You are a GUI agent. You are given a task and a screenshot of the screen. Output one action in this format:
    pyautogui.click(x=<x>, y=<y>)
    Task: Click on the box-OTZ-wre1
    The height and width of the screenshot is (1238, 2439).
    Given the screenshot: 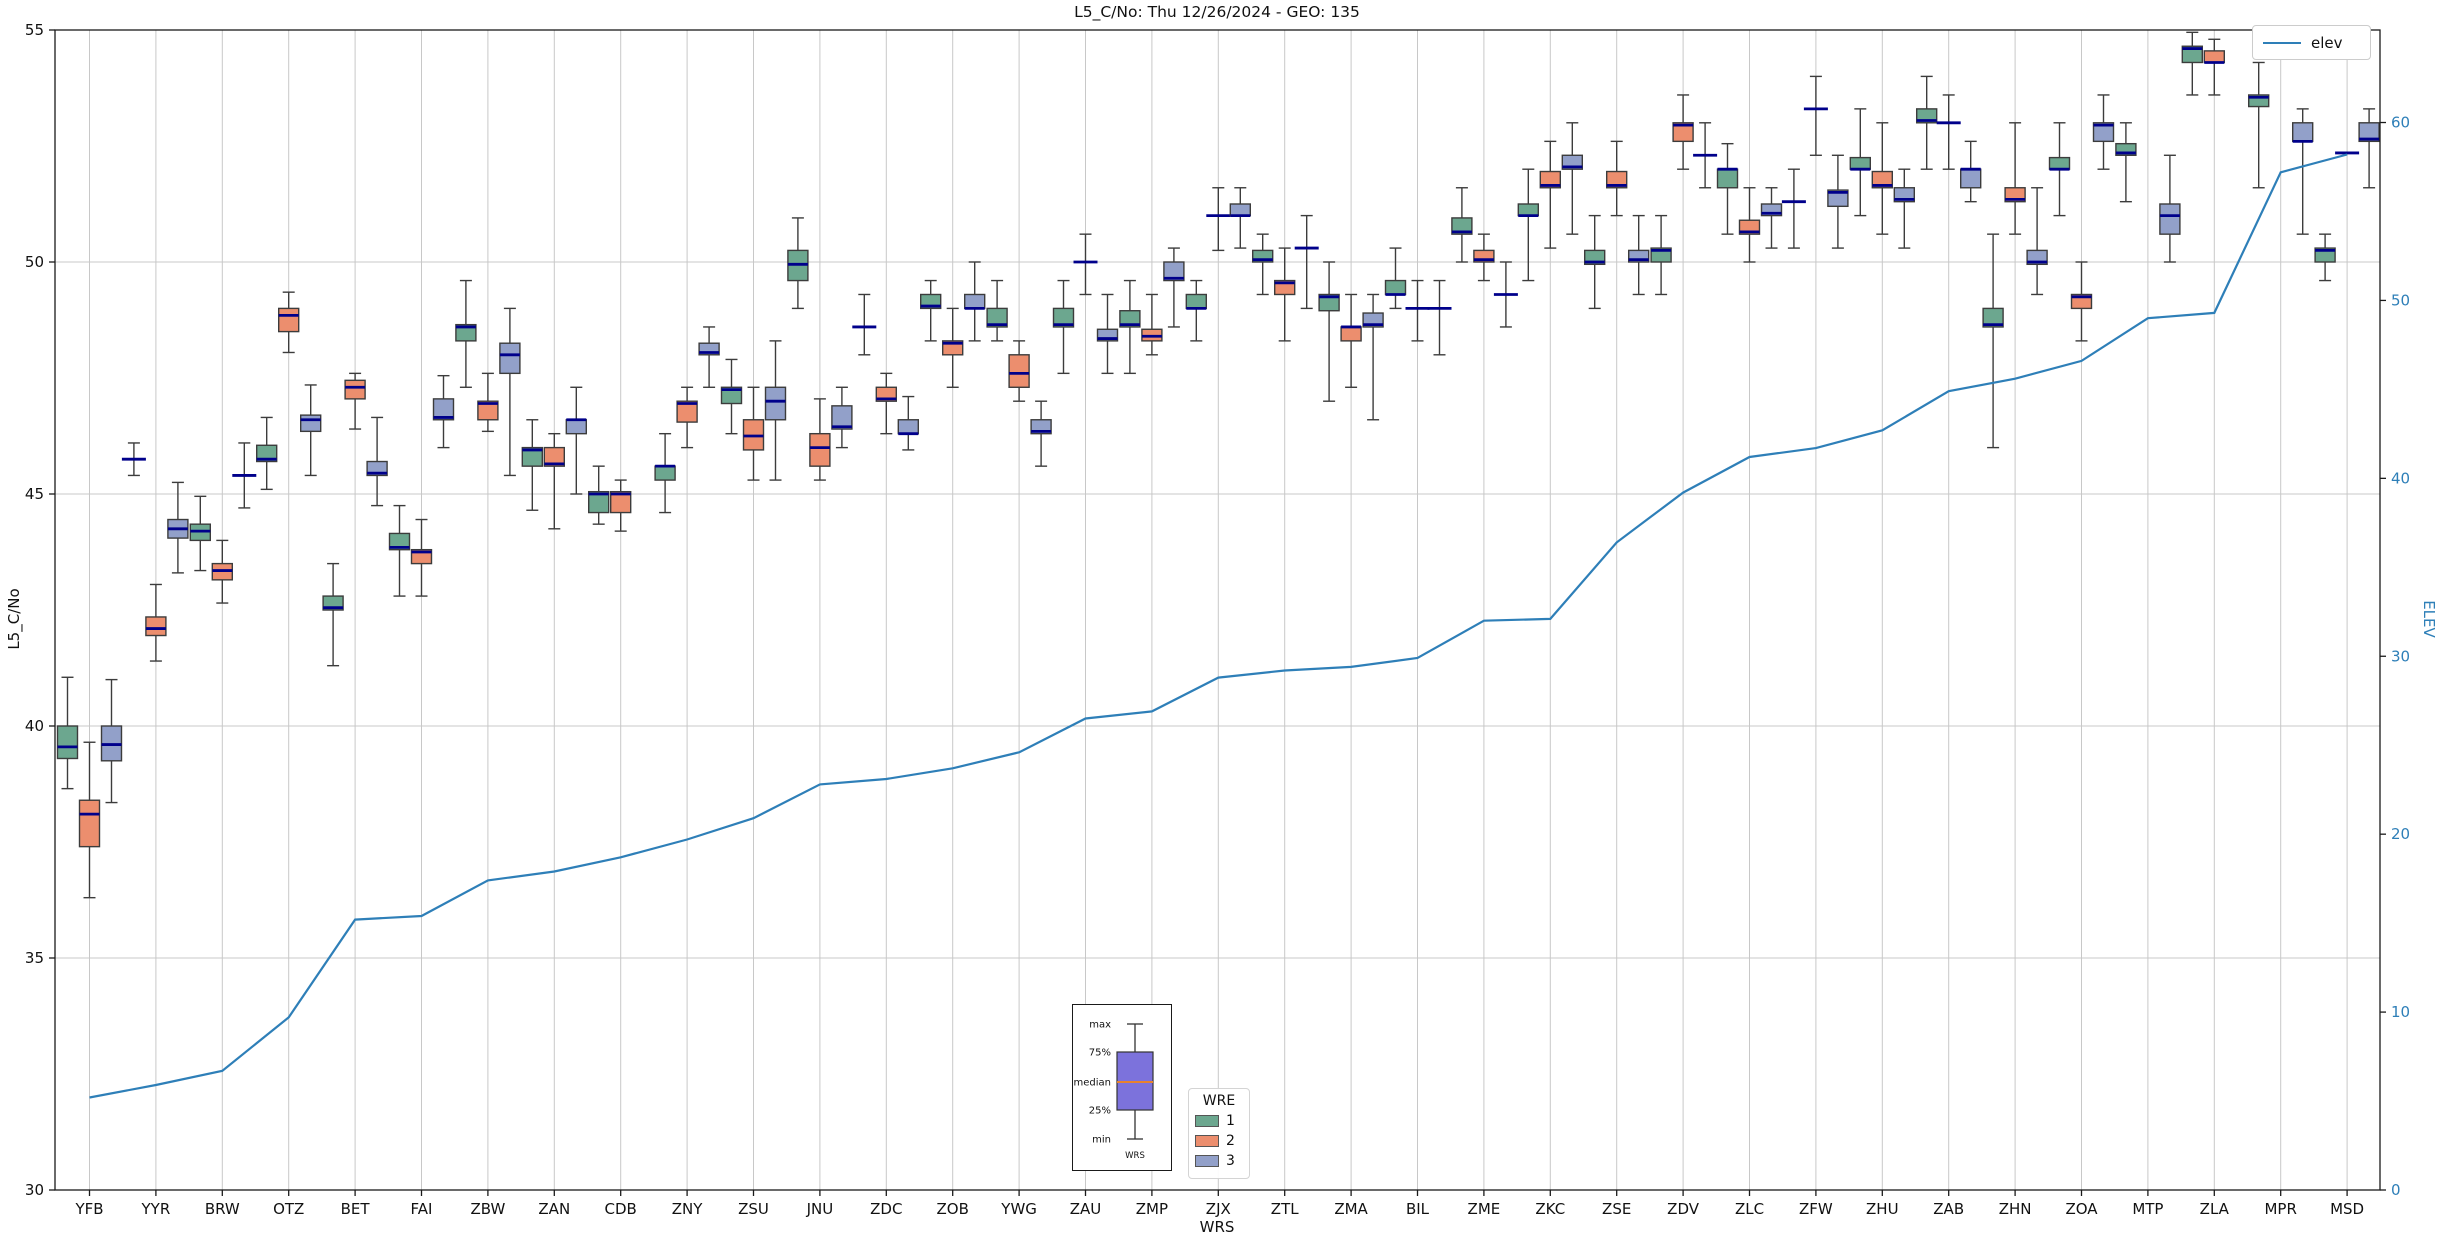 What is the action you would take?
    pyautogui.click(x=267, y=453)
    